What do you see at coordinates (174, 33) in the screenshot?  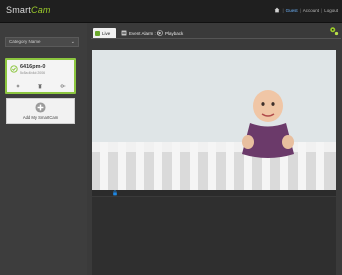 I see `tab-playback-label: Playback` at bounding box center [174, 33].